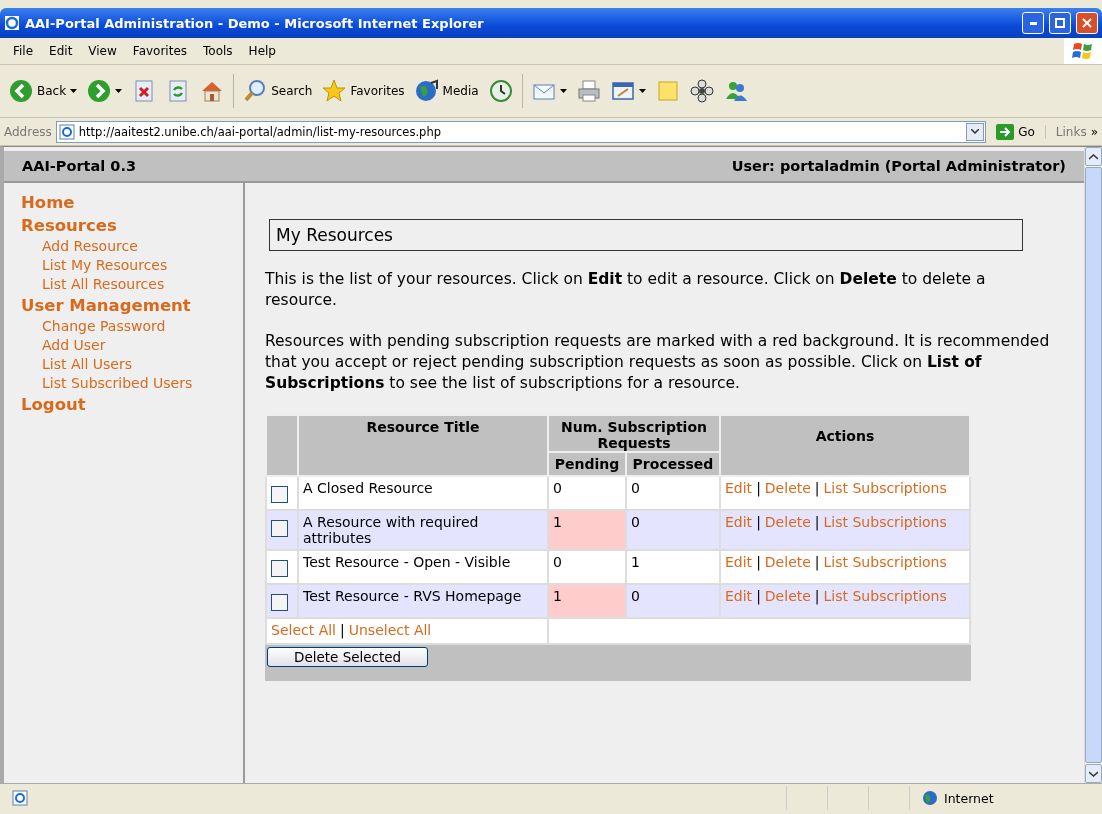  Describe the element at coordinates (132, 305) in the screenshot. I see `sidebar-section: User Management` at that location.